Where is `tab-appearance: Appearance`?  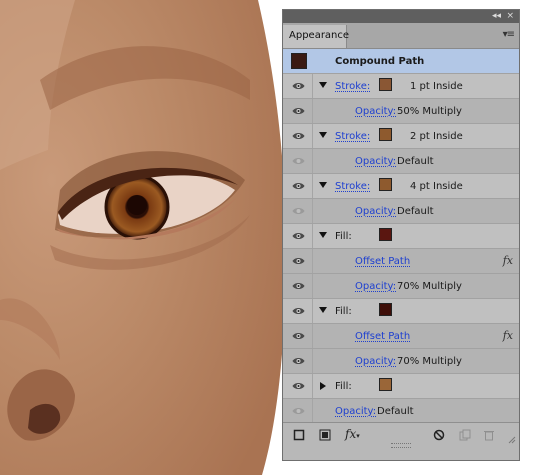 tab-appearance: Appearance is located at coordinates (316, 36).